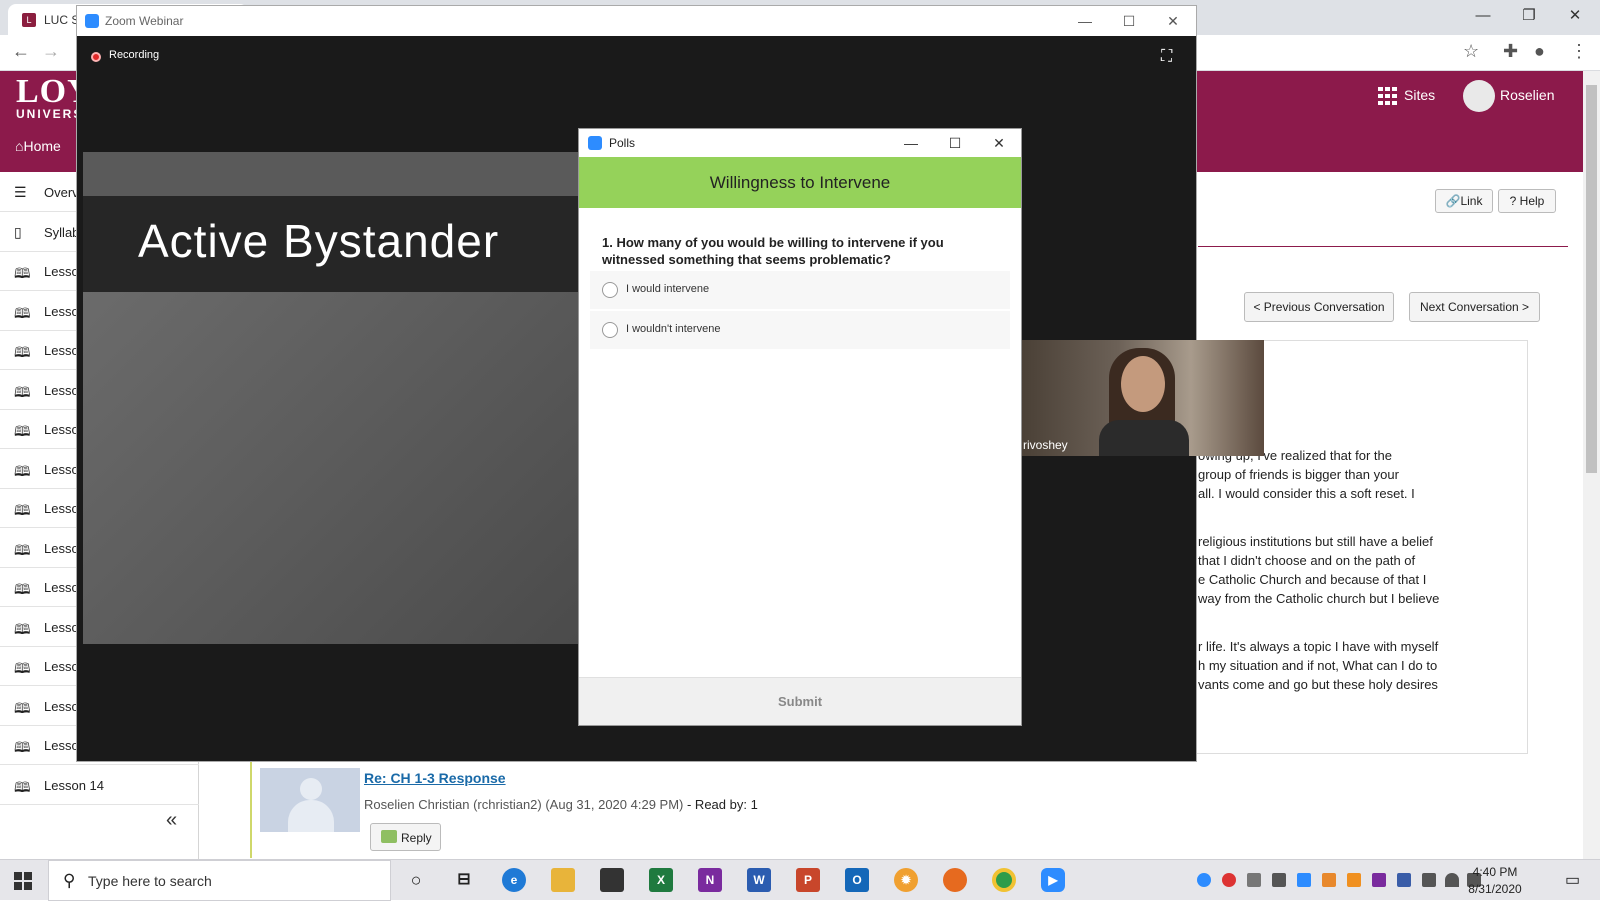 Image resolution: width=1600 pixels, height=901 pixels. I want to click on forward-arrow-icon: →, so click(51, 51).